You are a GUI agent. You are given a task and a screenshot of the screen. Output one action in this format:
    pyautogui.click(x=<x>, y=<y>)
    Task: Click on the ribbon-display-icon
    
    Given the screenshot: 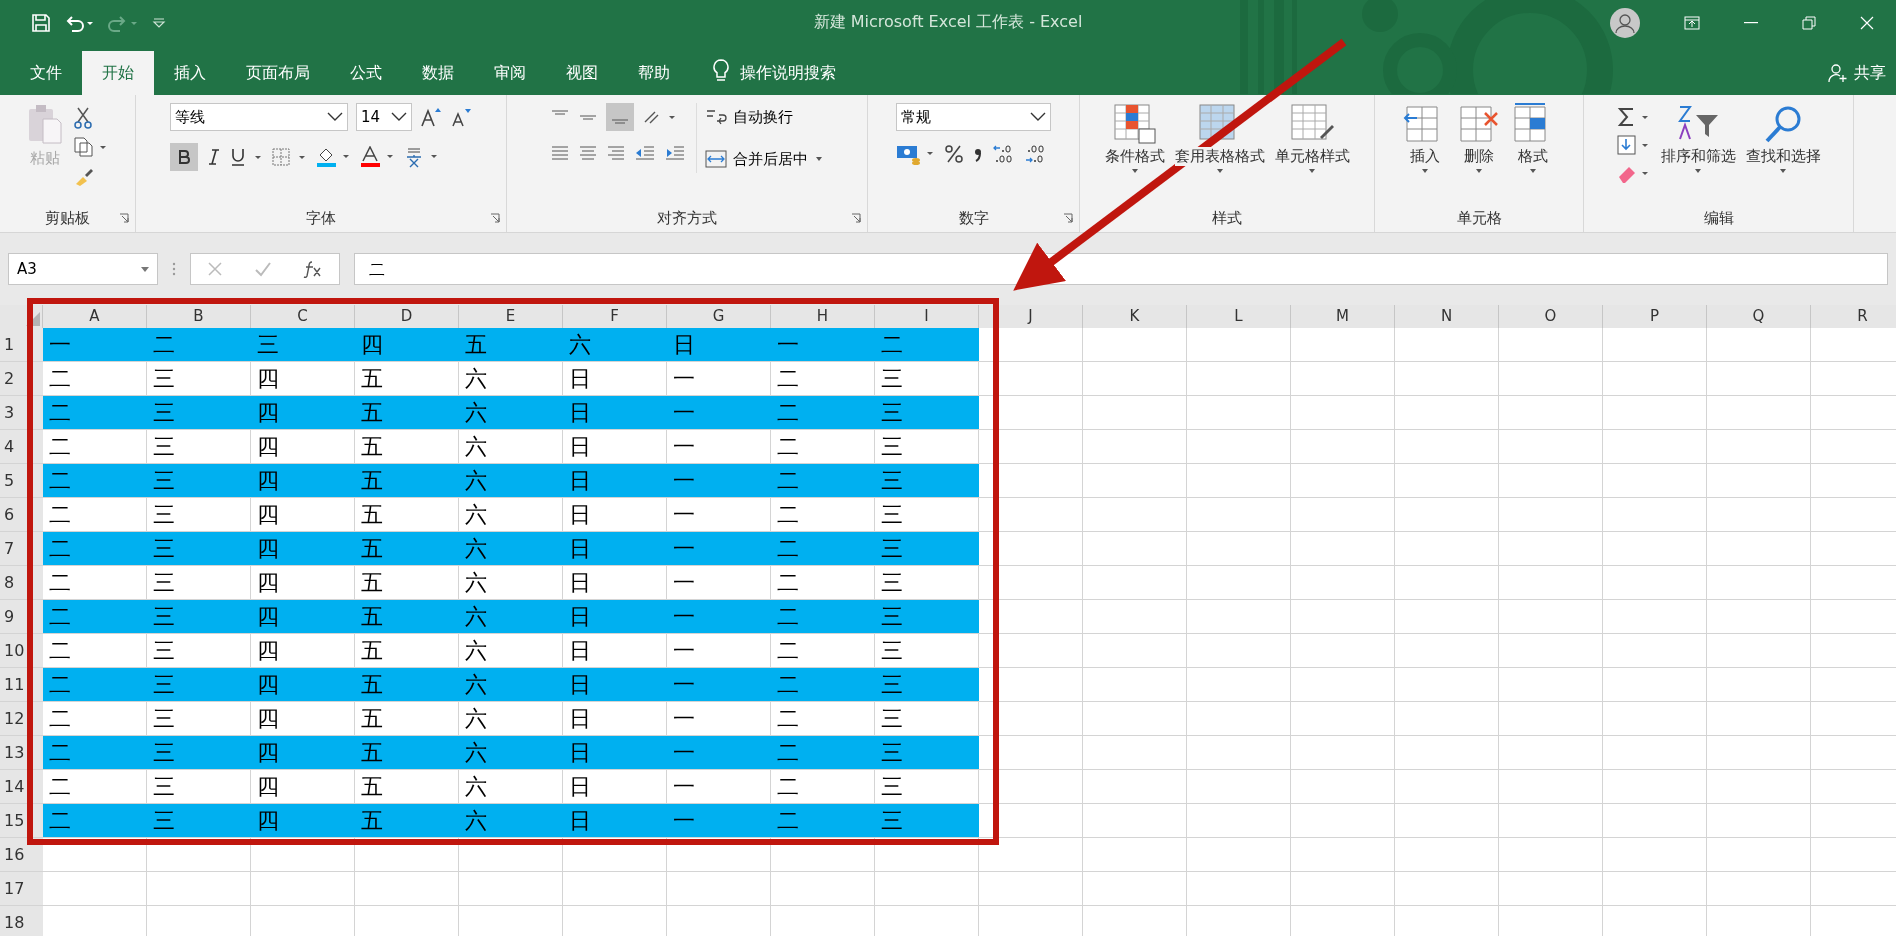 What is the action you would take?
    pyautogui.click(x=1692, y=22)
    